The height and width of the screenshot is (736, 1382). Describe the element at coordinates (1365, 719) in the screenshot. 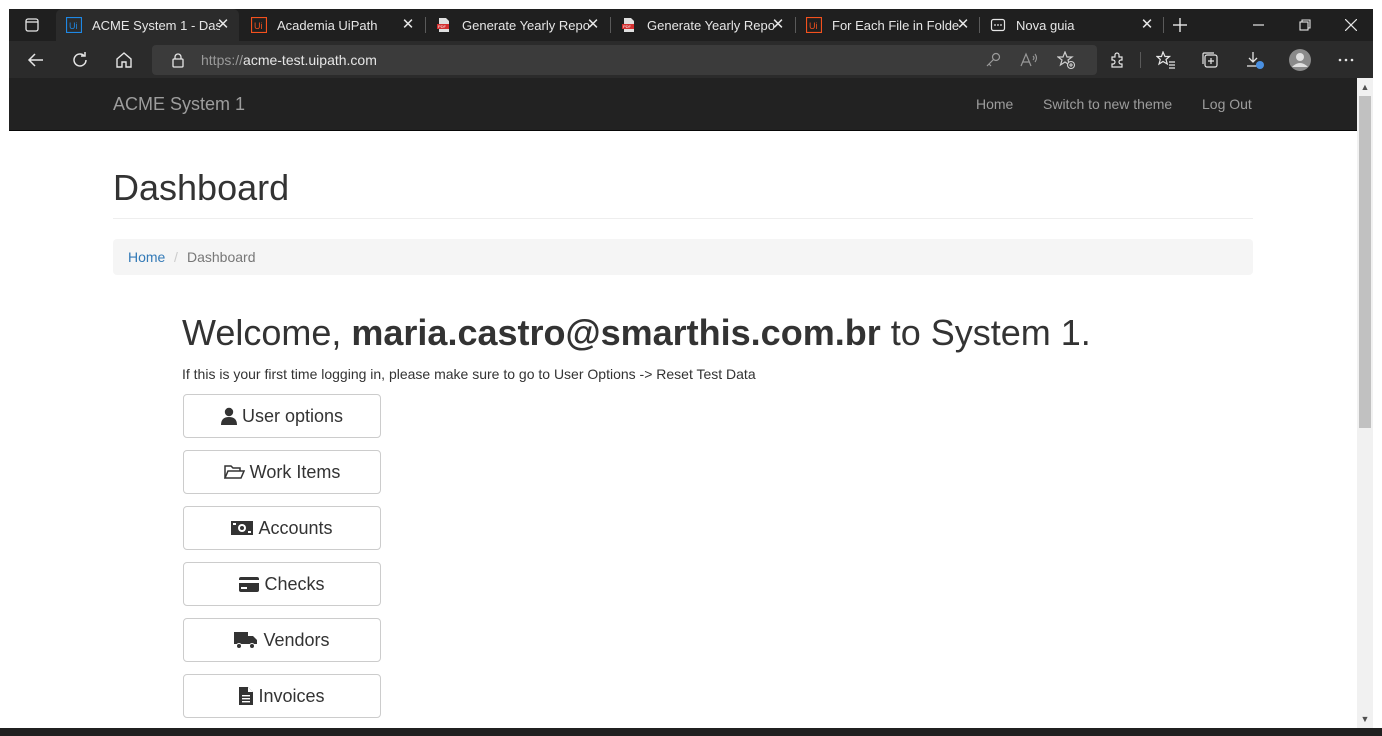

I see `scroll-down-icon: ▼` at that location.